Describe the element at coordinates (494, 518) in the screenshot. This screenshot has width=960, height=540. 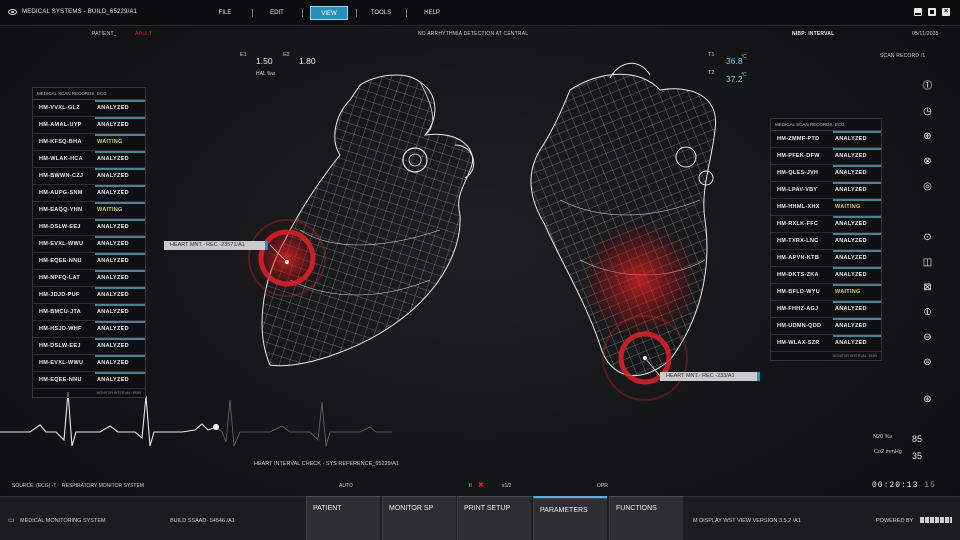
I see `tab-print-setup: PRINT SETUP` at that location.